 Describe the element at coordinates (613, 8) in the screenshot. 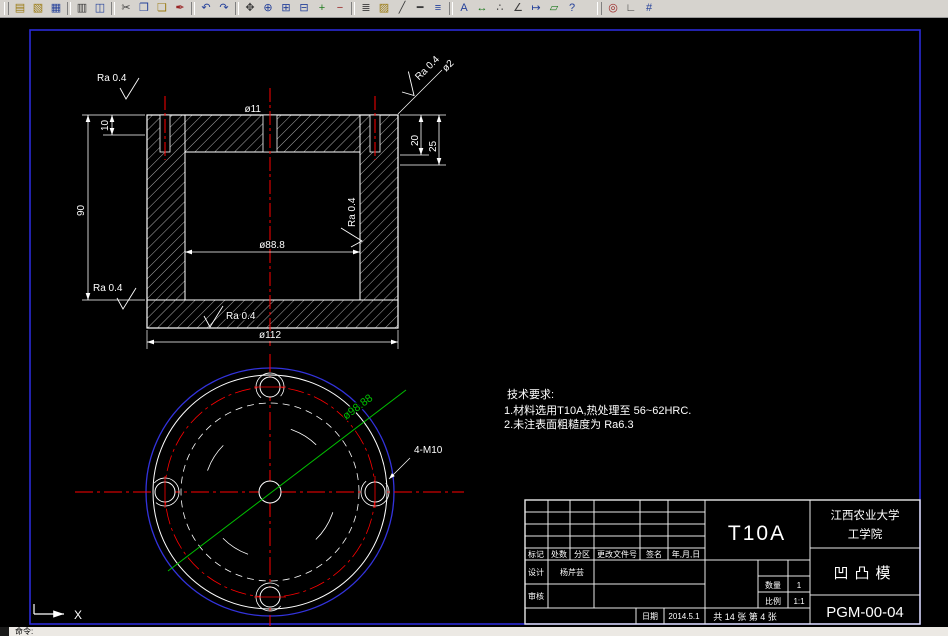

I see `osnap-icon: ◎` at that location.